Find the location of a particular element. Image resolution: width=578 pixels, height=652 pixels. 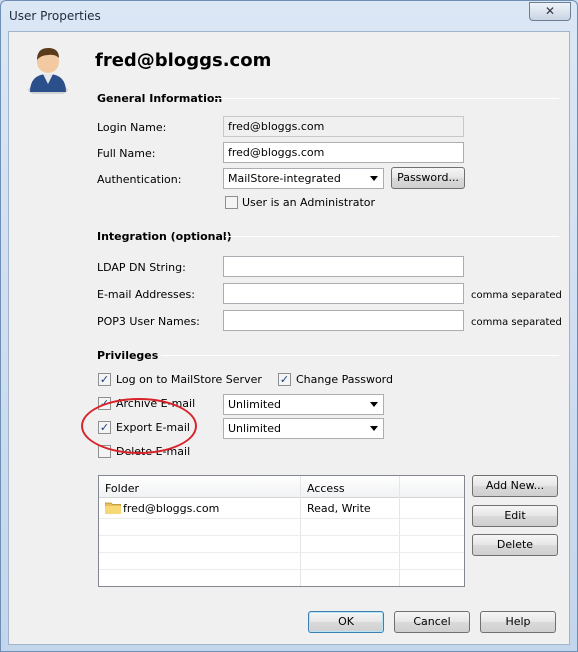

help-button: Help is located at coordinates (518, 622).